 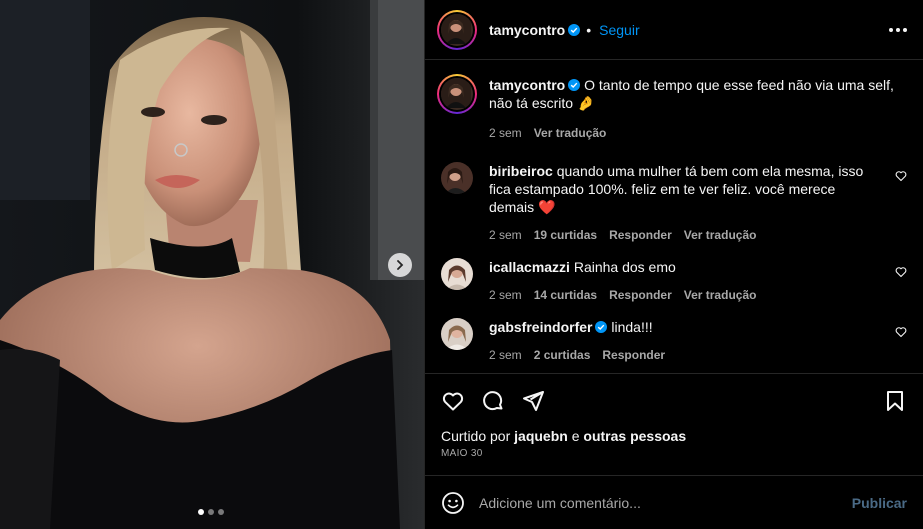 I want to click on caption-time: 2 sem, so click(x=505, y=133).